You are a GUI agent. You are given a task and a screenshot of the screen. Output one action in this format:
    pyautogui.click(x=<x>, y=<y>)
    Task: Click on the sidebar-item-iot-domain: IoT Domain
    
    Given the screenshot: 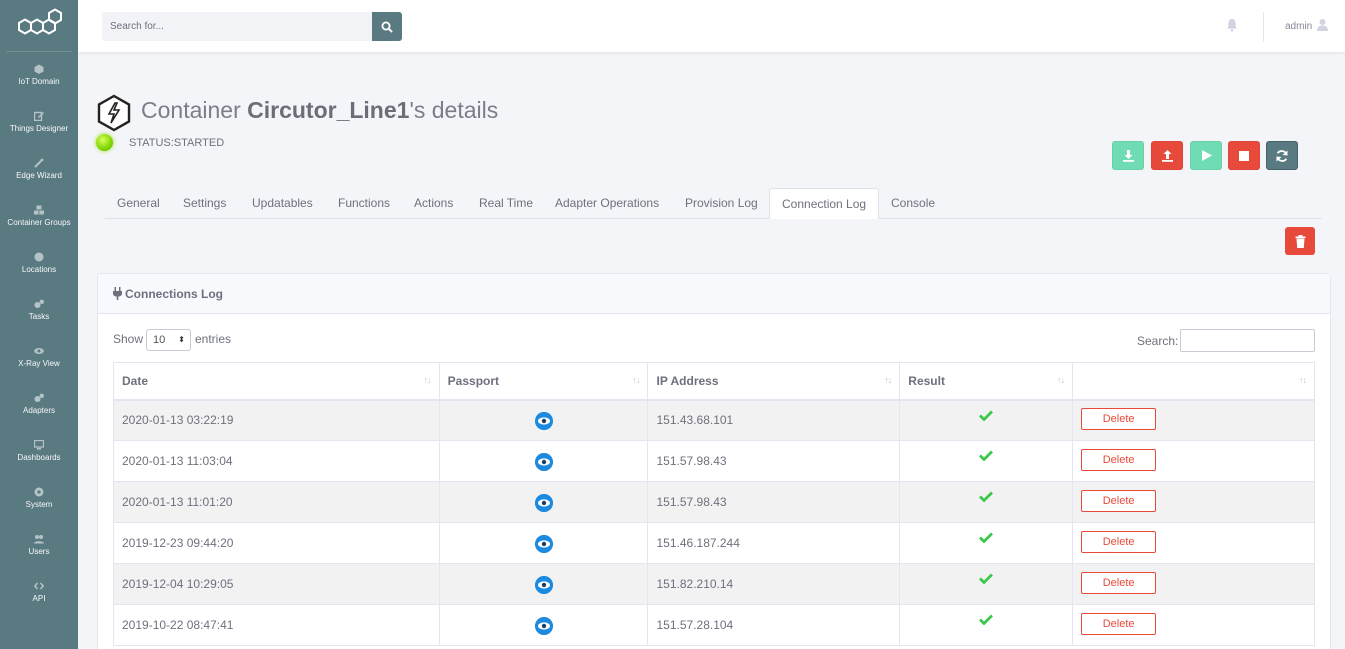 What is the action you would take?
    pyautogui.click(x=39, y=75)
    